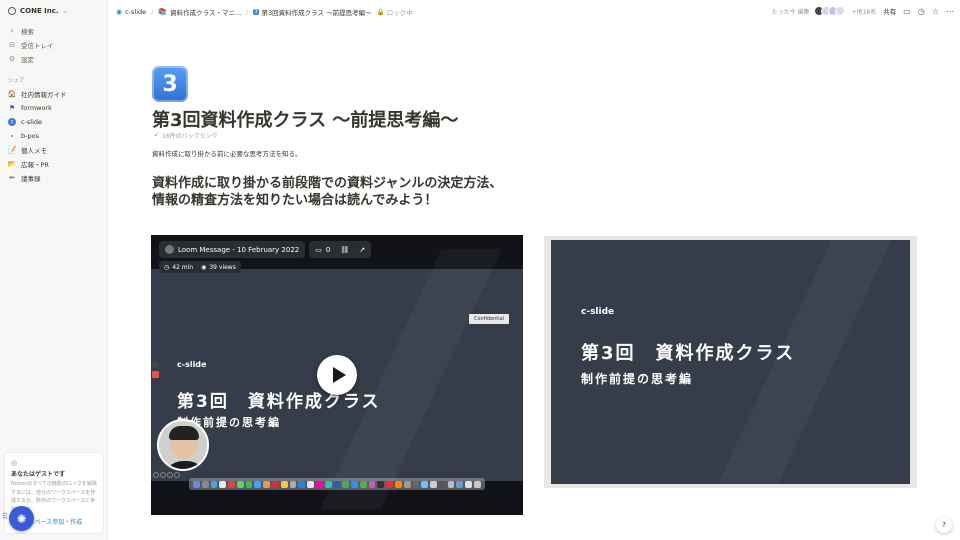 This screenshot has height=540, width=960. Describe the element at coordinates (399, 13) in the screenshot. I see `lock-label: ロック中` at that location.